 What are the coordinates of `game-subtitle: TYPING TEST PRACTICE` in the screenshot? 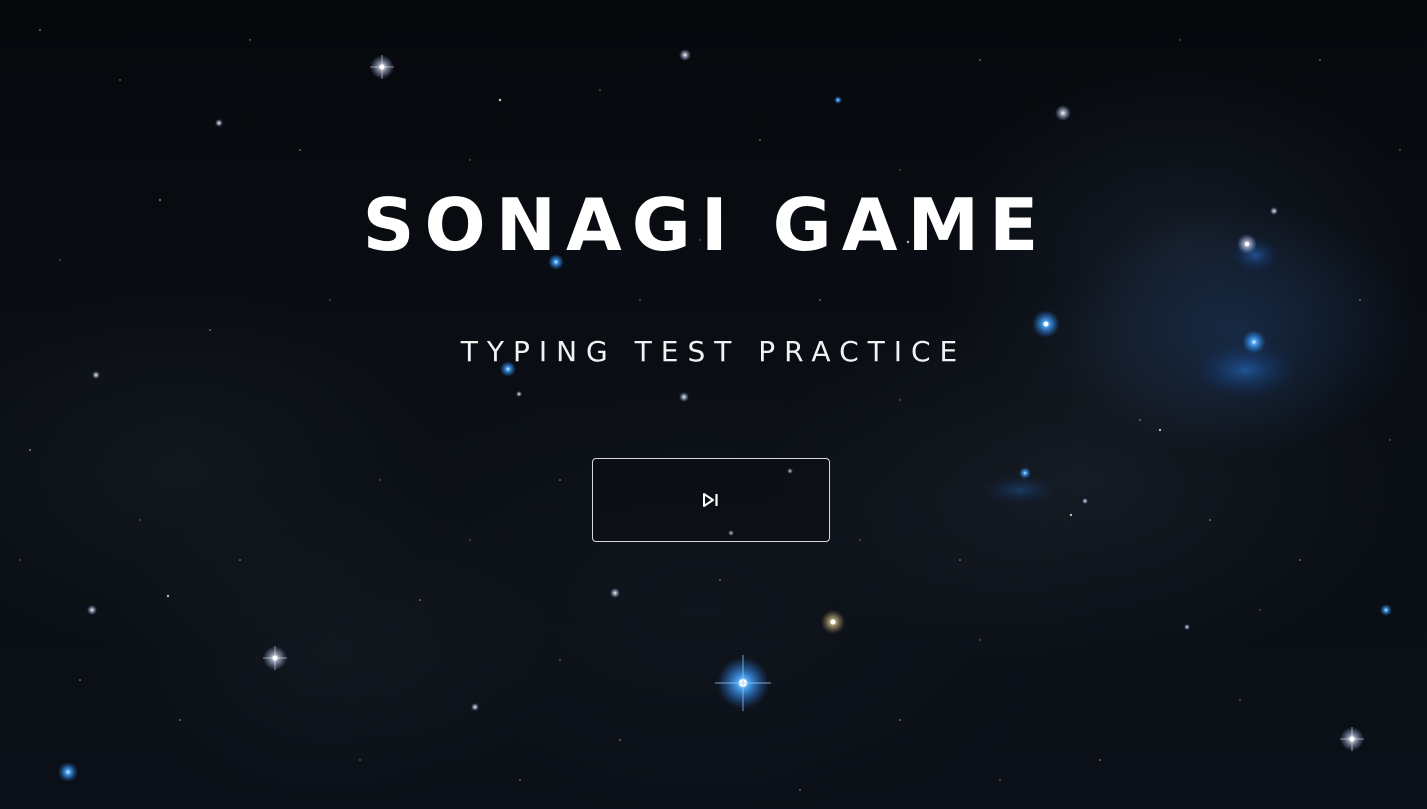 It's located at (713, 351).